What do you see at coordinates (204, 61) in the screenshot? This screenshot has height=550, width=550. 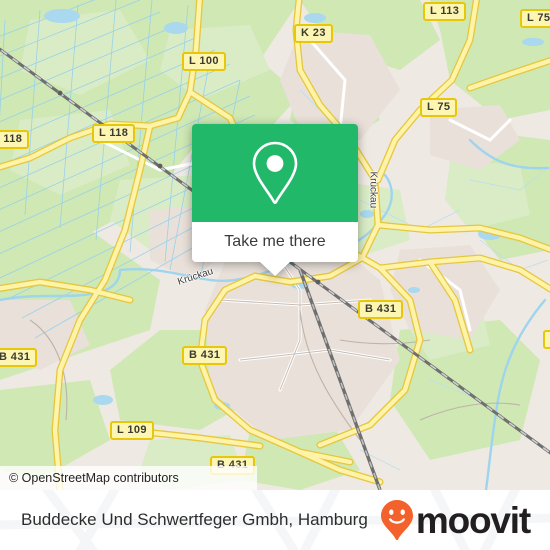 I see `road-shield: L 100` at bounding box center [204, 61].